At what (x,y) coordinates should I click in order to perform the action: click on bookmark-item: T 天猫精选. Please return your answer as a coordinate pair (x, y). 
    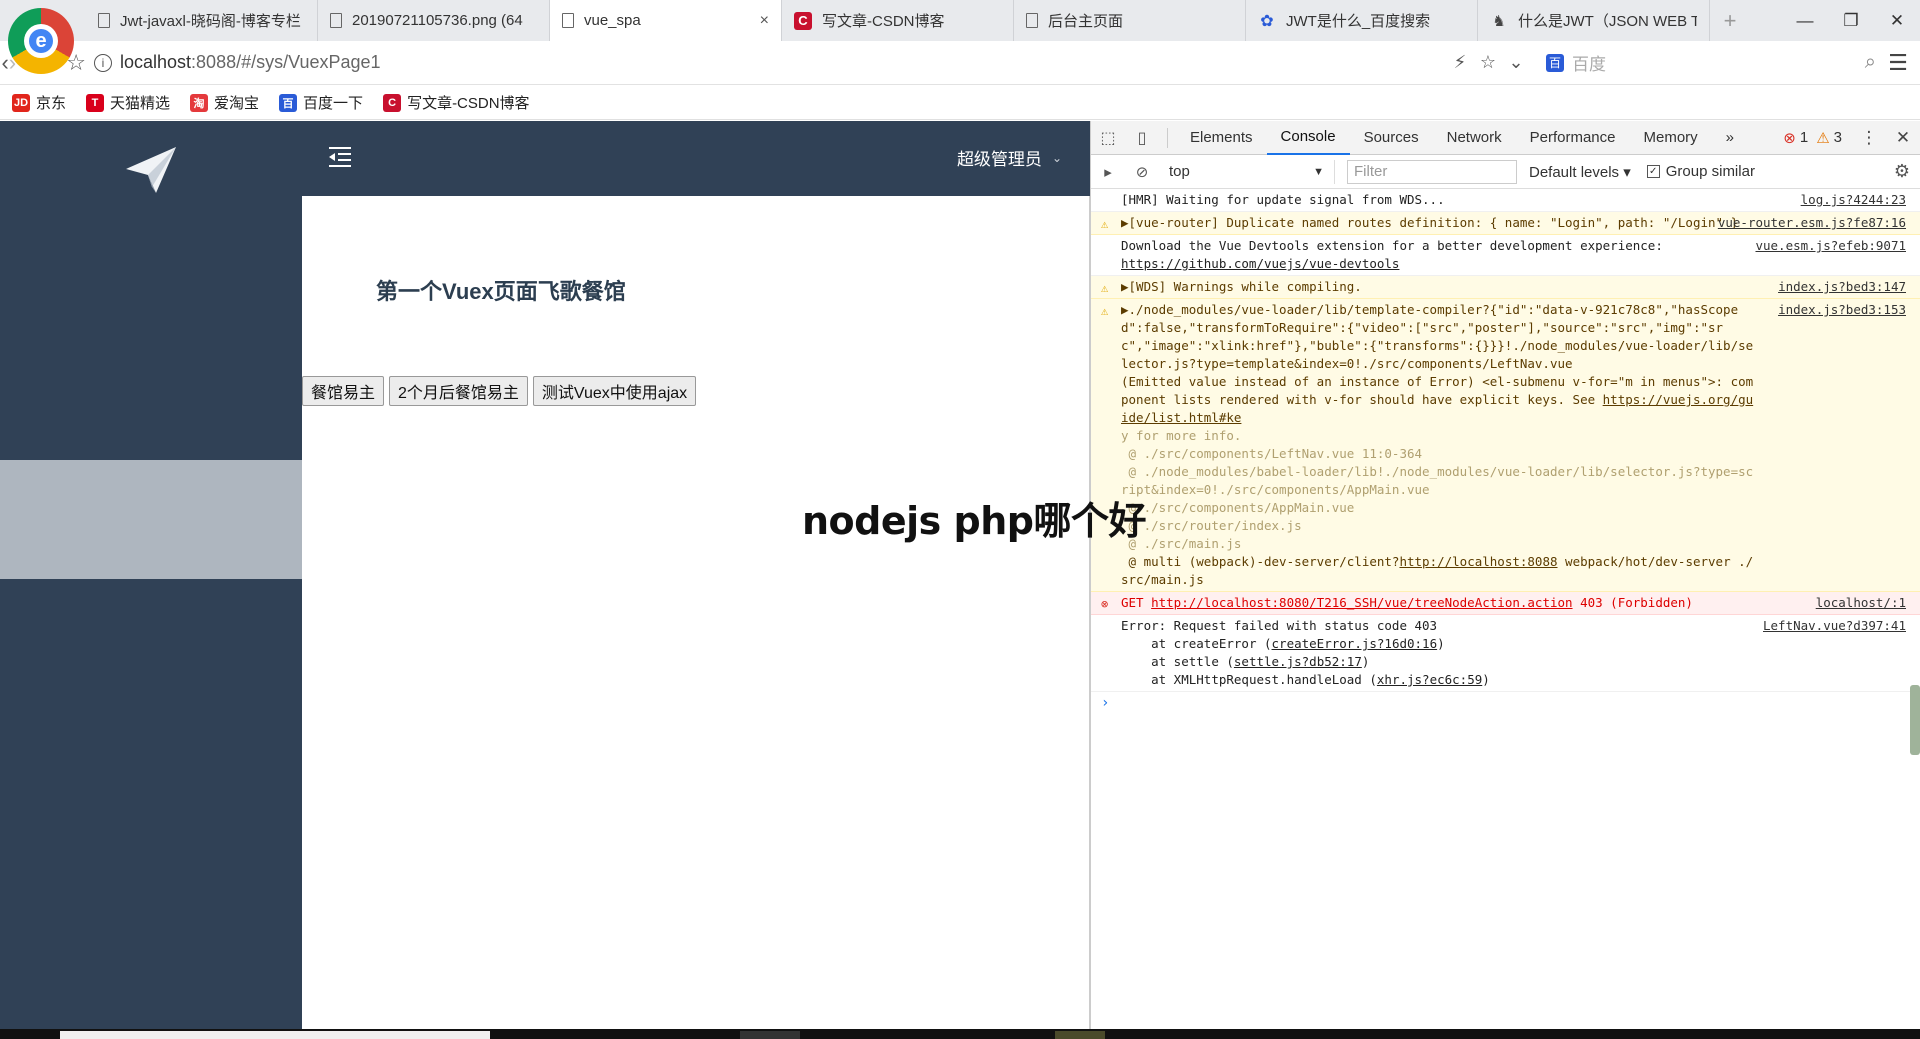
    Looking at the image, I should click on (128, 102).